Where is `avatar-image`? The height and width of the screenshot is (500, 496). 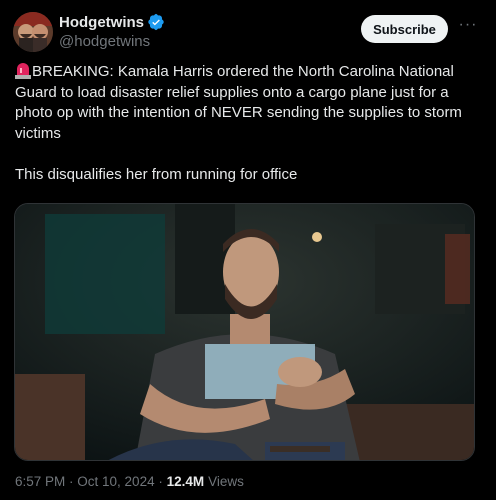 avatar-image is located at coordinates (33, 32).